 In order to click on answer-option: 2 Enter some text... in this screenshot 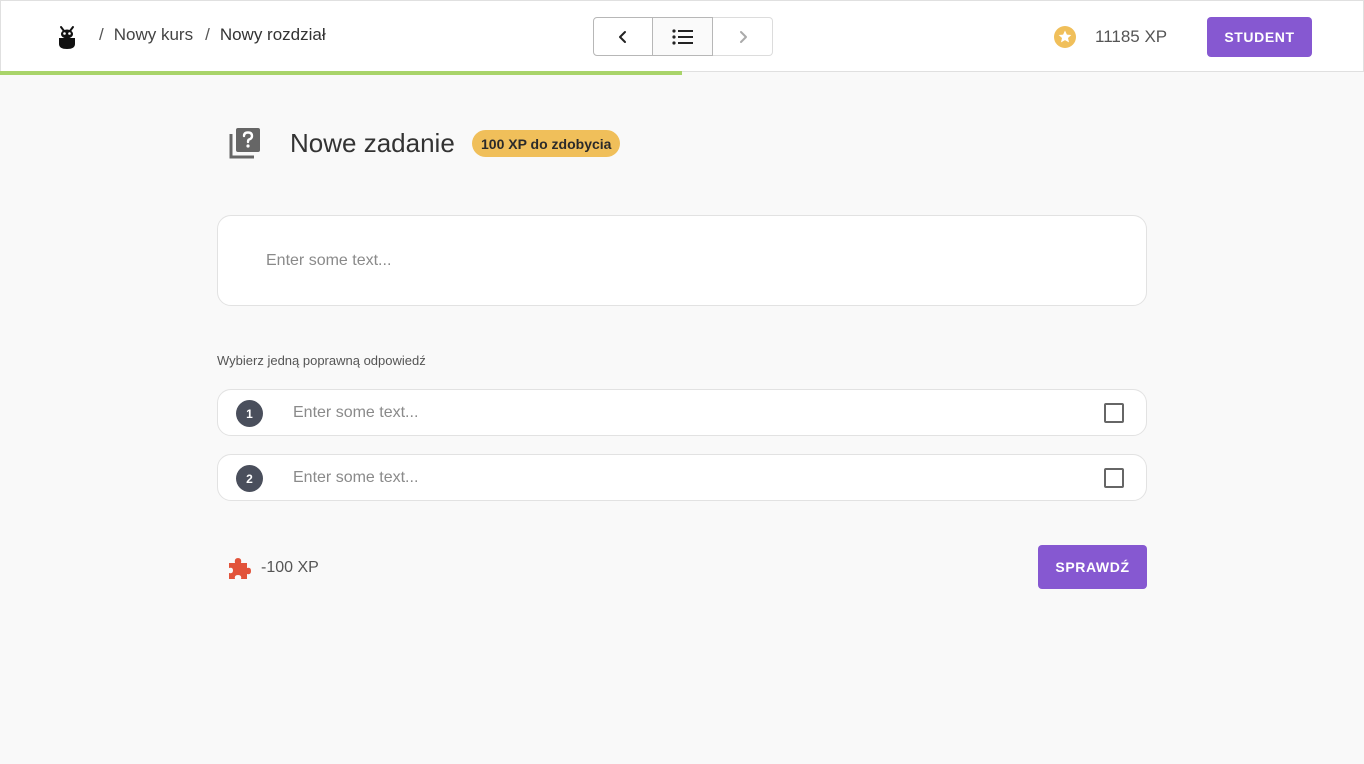, I will do `click(682, 477)`.